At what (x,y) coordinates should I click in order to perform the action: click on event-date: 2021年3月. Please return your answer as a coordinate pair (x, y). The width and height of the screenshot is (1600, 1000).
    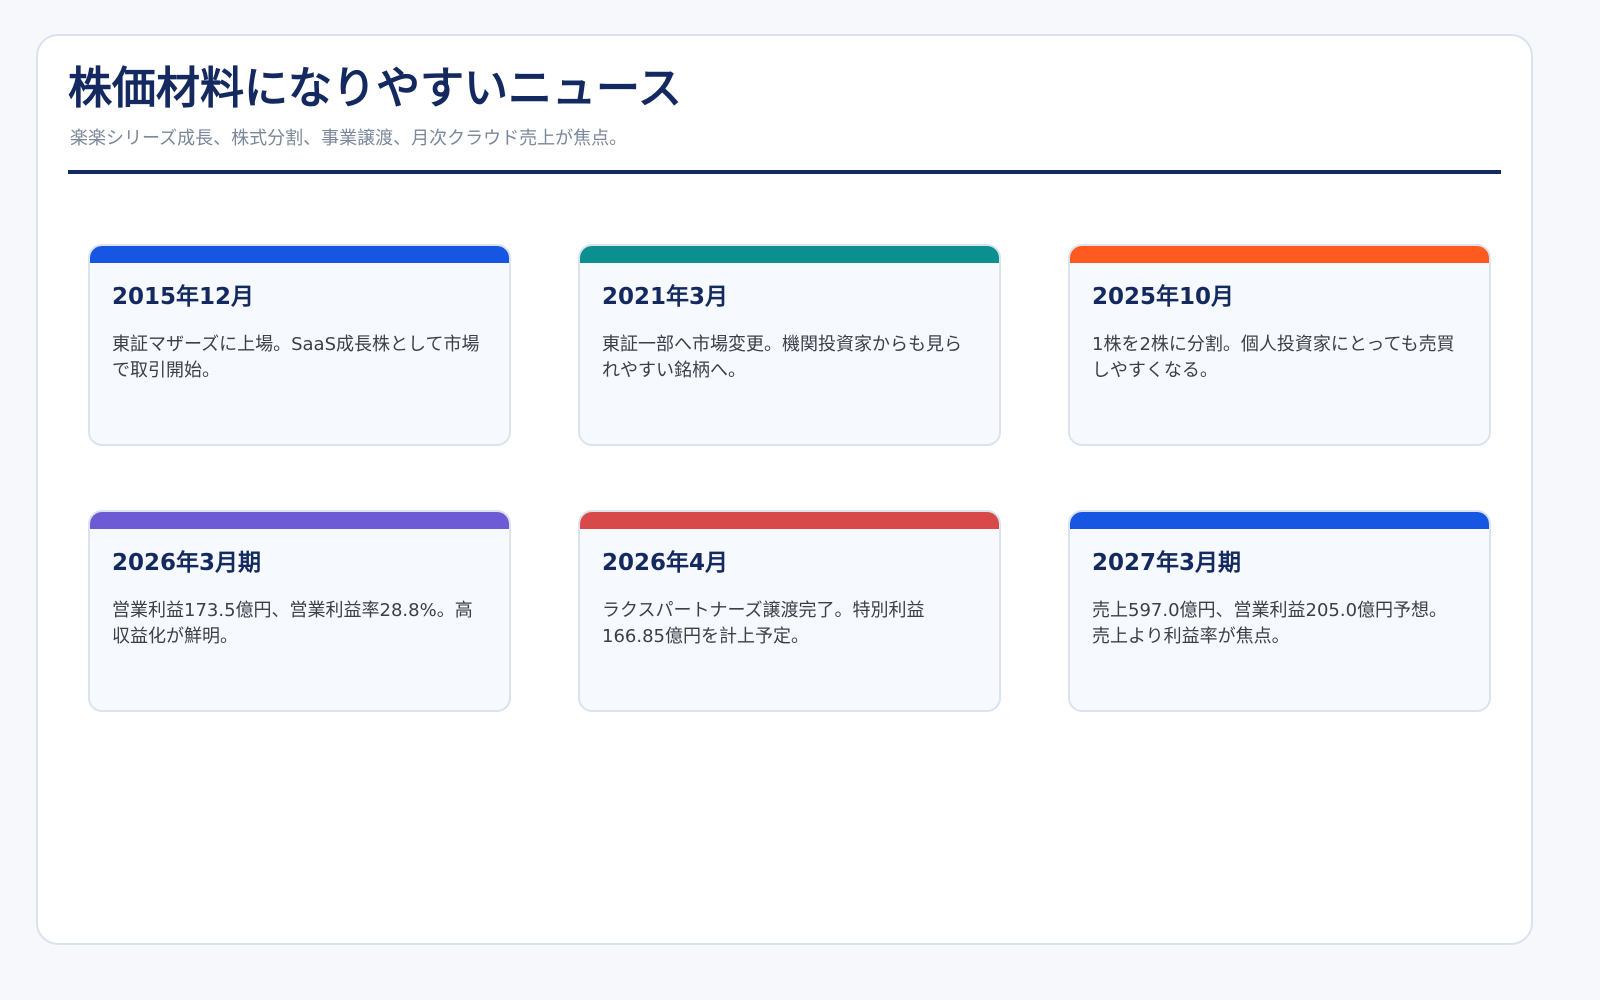
    Looking at the image, I should click on (665, 297).